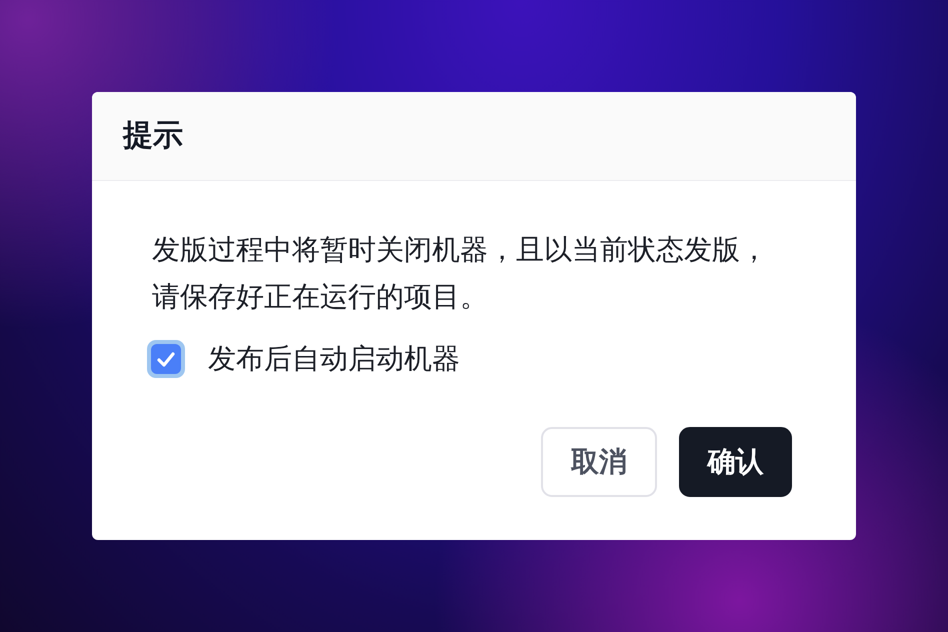  What do you see at coordinates (153, 136) in the screenshot?
I see `dialog-title: 提示` at bounding box center [153, 136].